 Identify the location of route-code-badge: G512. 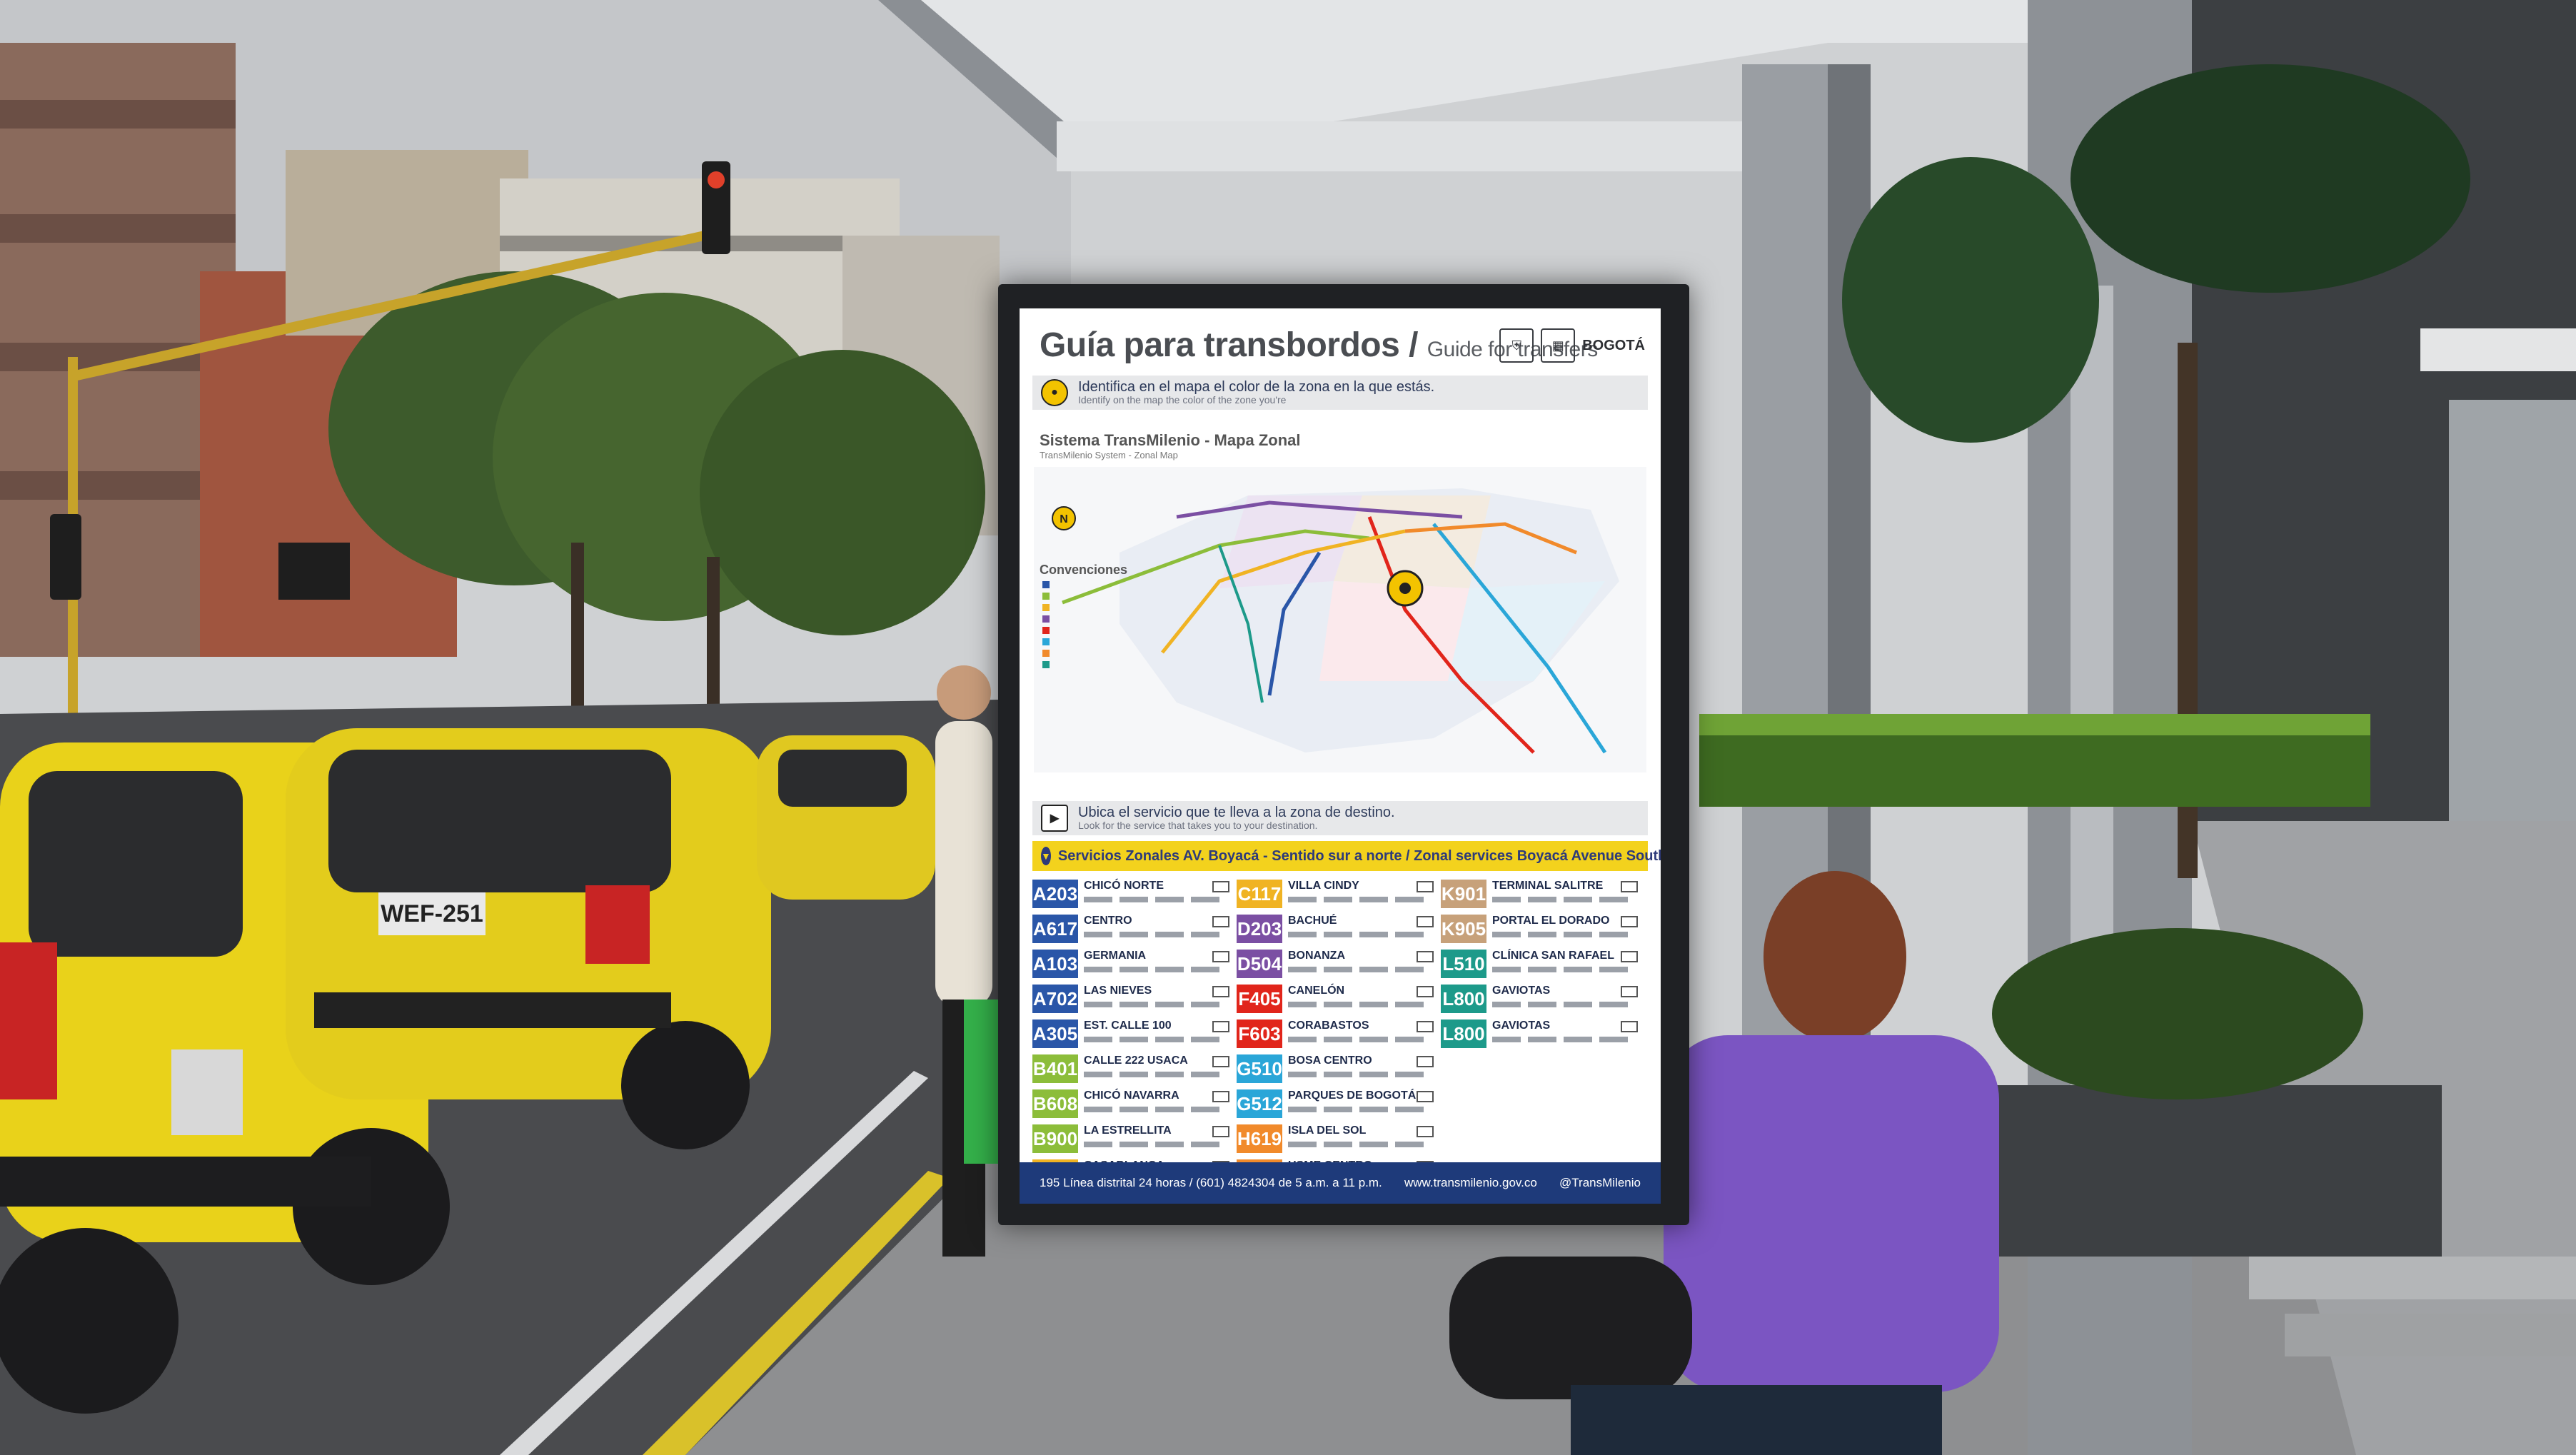
(1259, 1103).